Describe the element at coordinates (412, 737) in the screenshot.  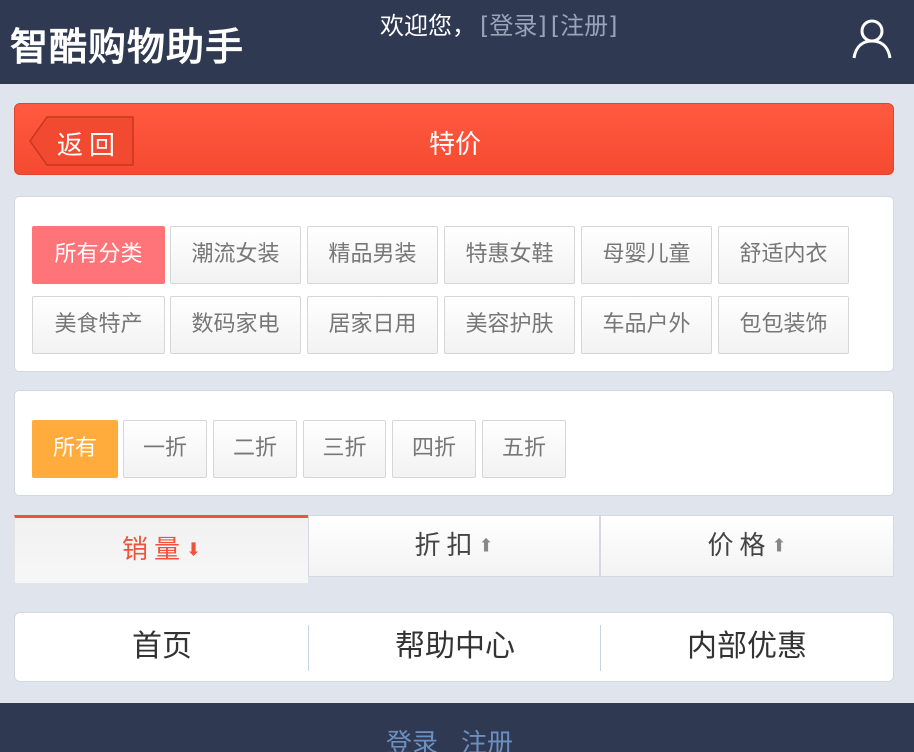
I see `bottom-login-link: 登录` at that location.